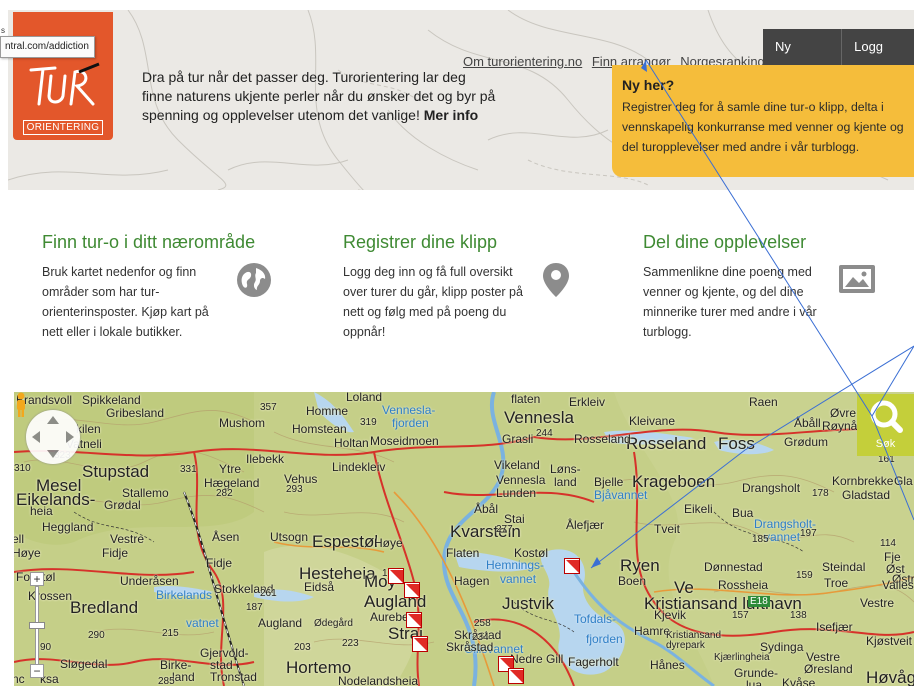 The width and height of the screenshot is (914, 686). I want to click on map-label: Birkelands, so click(184, 595).